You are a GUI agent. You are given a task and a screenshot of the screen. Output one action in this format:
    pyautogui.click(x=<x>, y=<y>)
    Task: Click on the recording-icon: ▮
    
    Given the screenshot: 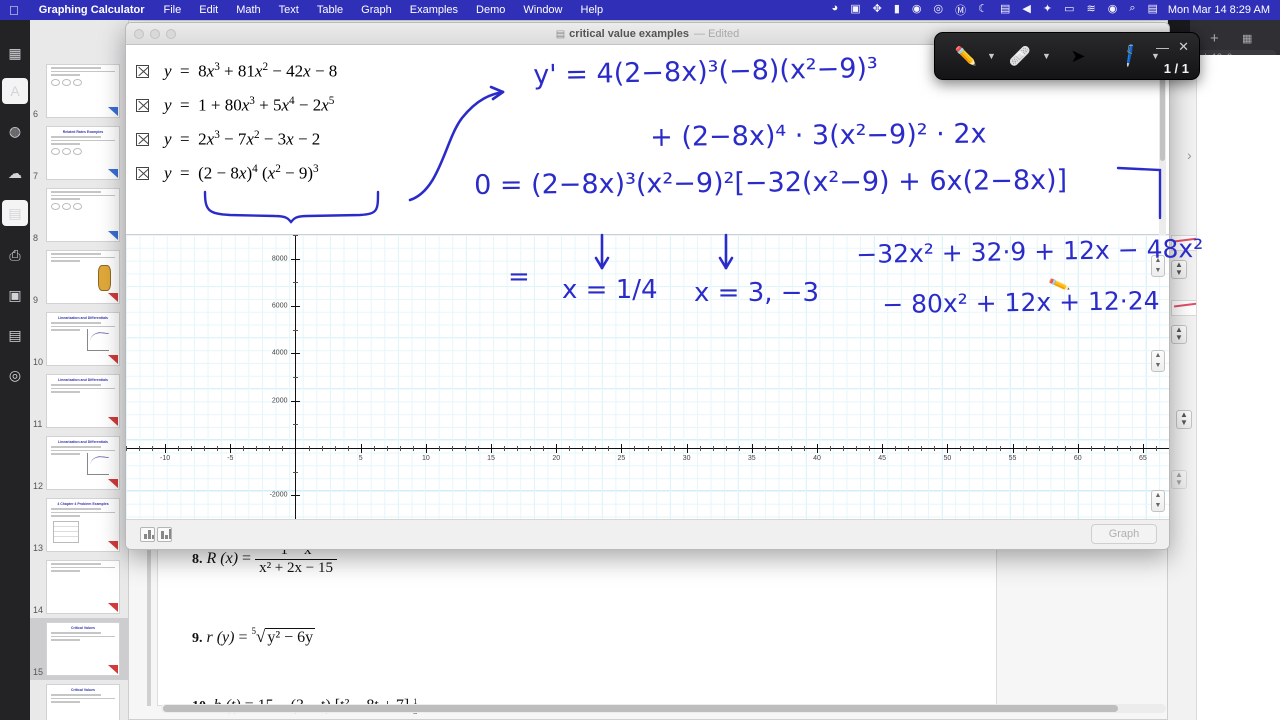 What is the action you would take?
    pyautogui.click(x=897, y=10)
    